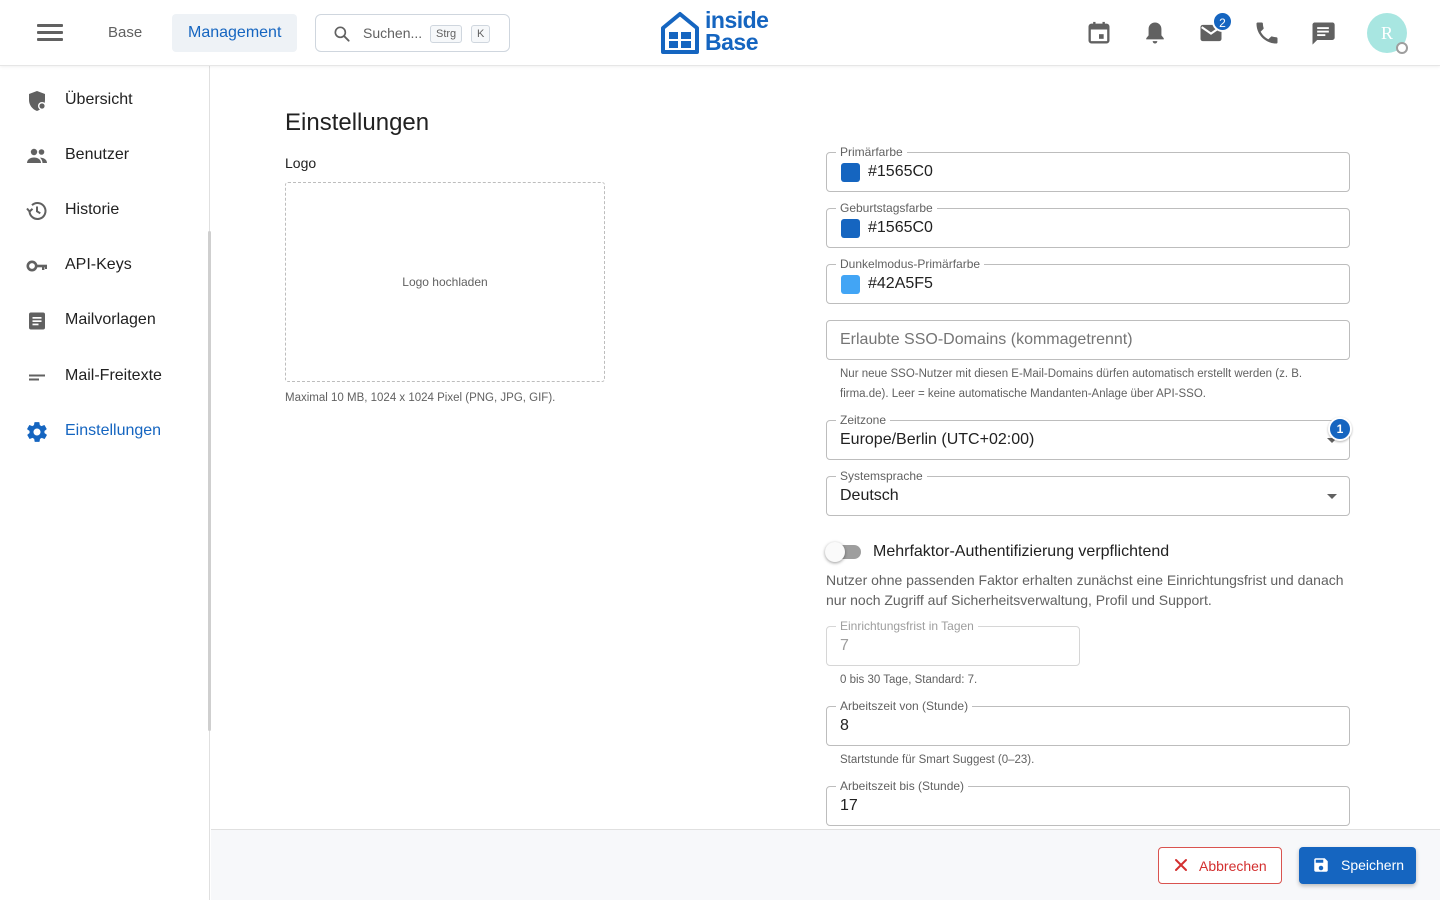 This screenshot has height=900, width=1440. Describe the element at coordinates (953, 642) in the screenshot. I see `grace-period-field: Einrichtungsfrist in Tagen 7` at that location.